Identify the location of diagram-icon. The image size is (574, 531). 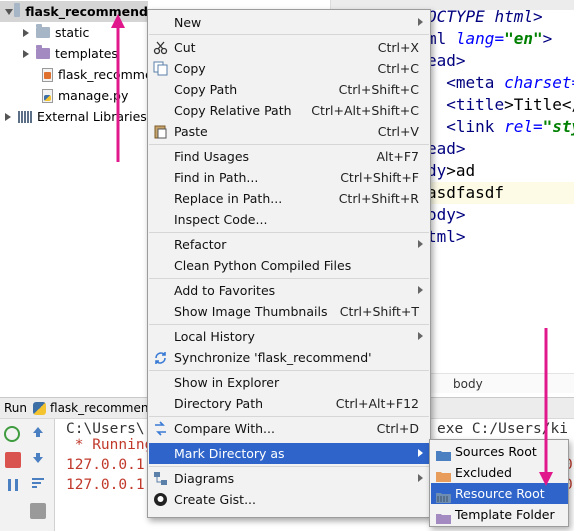
(160, 478).